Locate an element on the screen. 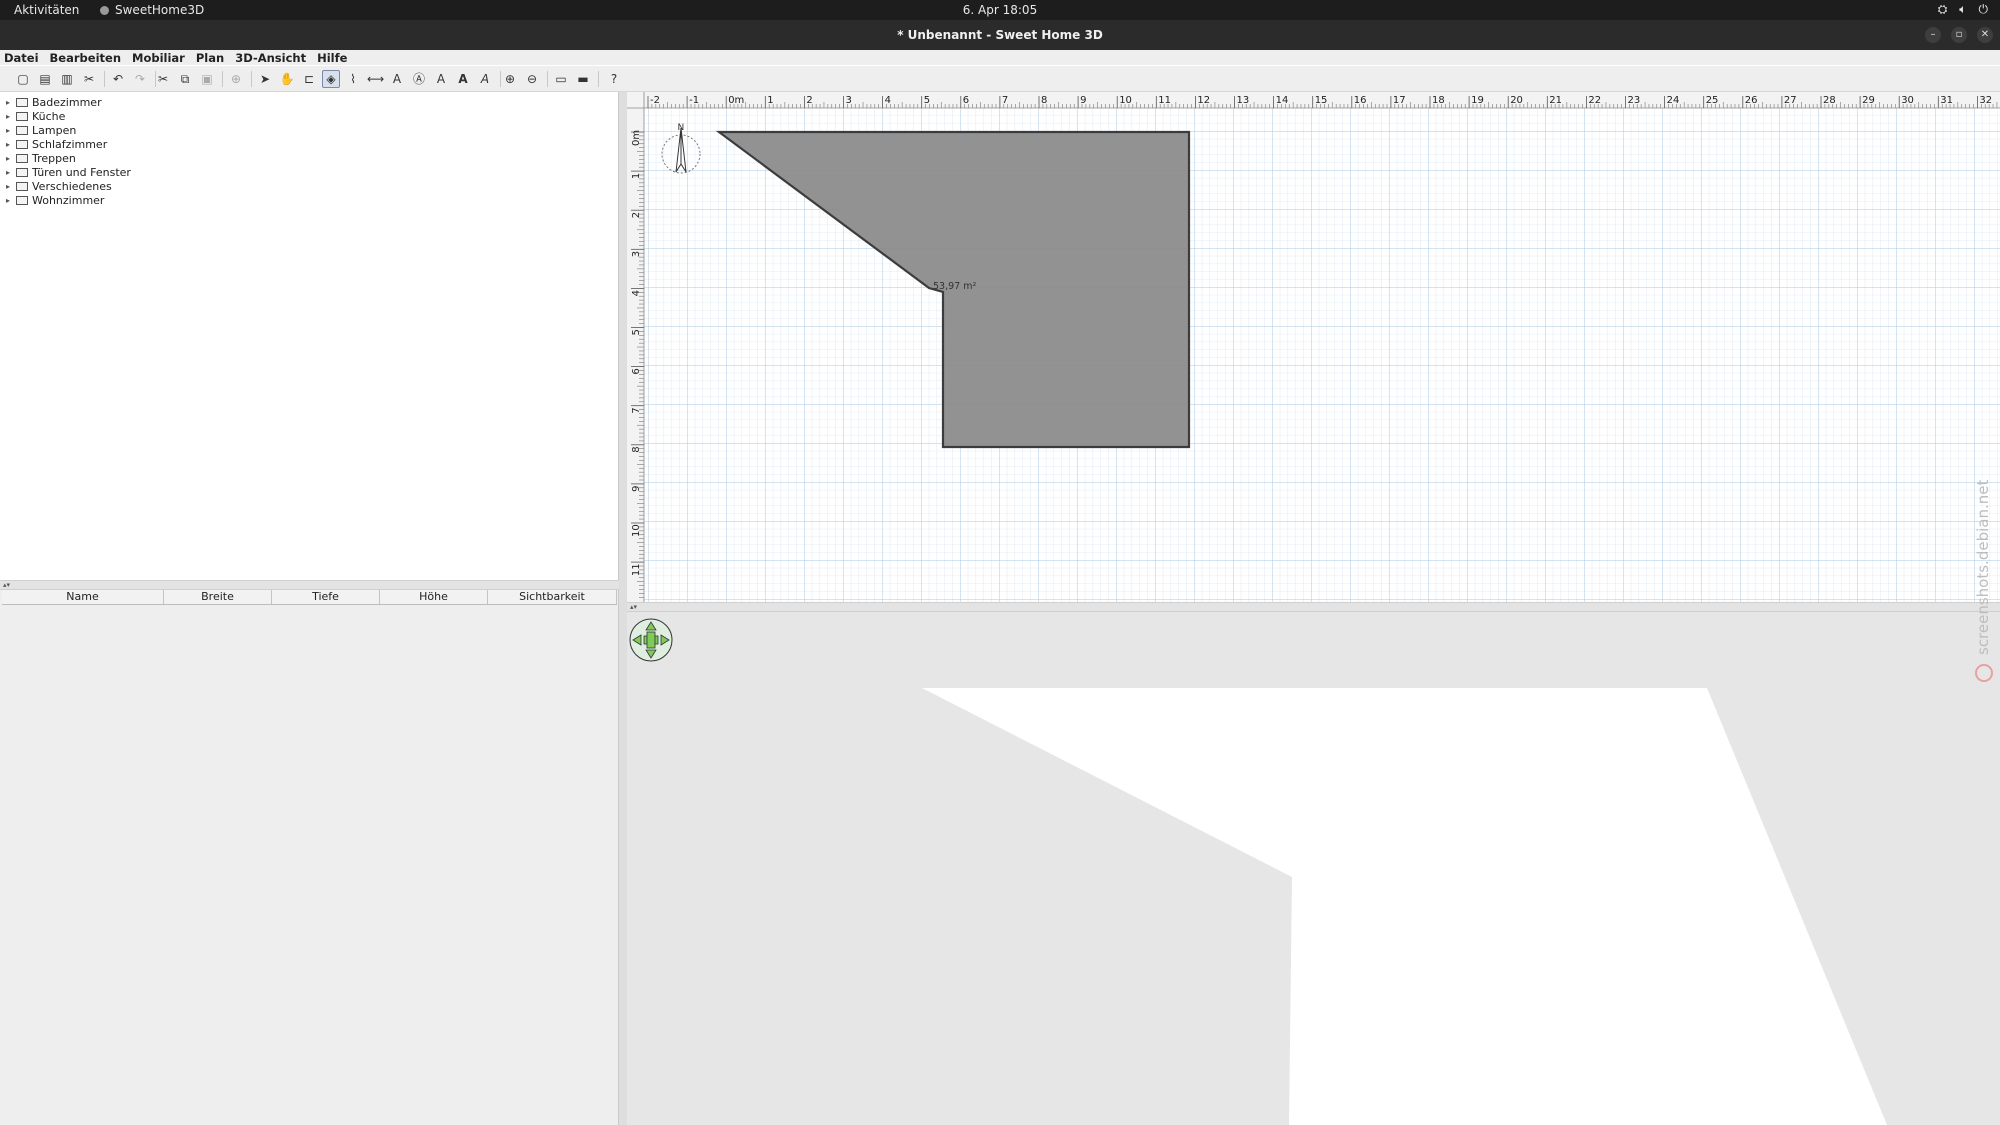  ruler-label: 13 is located at coordinates (1243, 100).